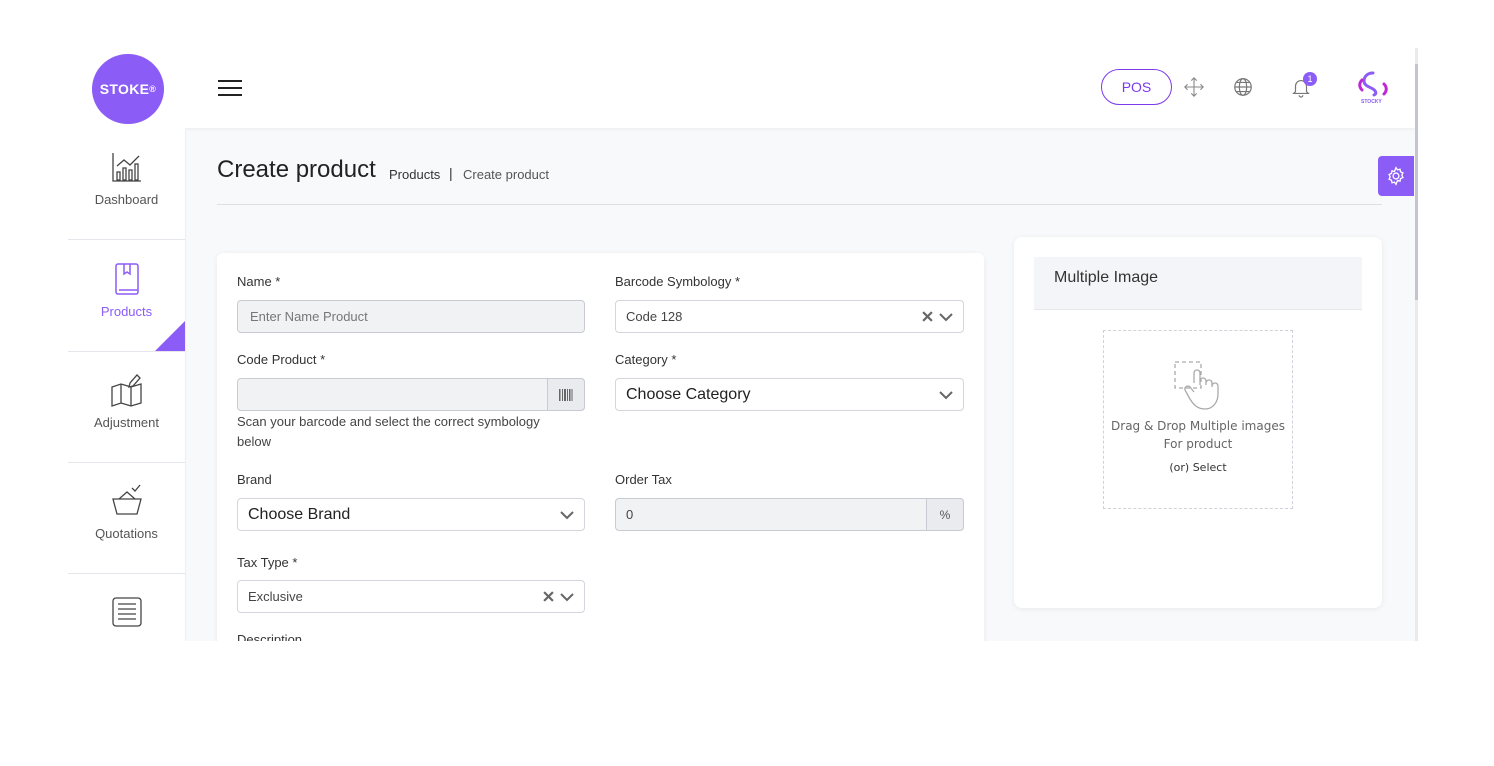  I want to click on top-header: STOKE ® POS 1 STOCKY, so click(741, 88).